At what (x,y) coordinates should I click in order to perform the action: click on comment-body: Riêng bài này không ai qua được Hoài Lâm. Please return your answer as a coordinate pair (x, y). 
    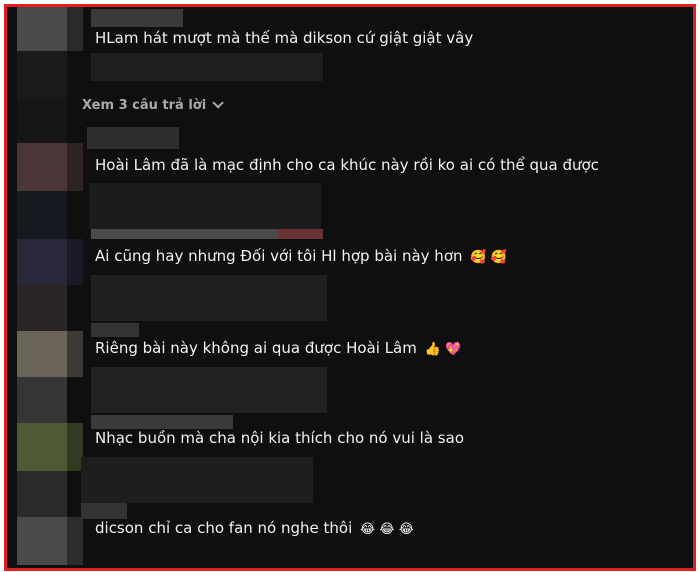
    Looking at the image, I should click on (256, 348).